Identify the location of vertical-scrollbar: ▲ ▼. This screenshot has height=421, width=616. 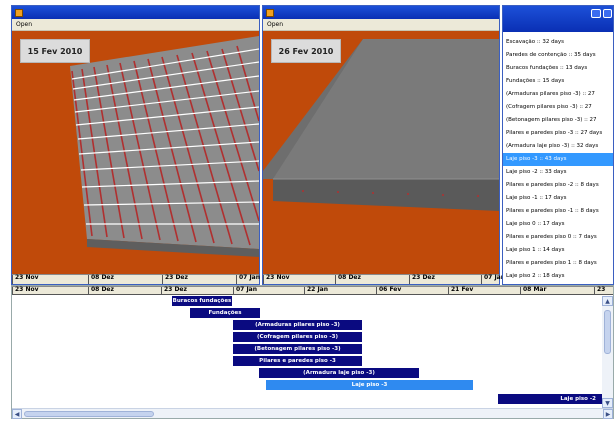
(607, 352).